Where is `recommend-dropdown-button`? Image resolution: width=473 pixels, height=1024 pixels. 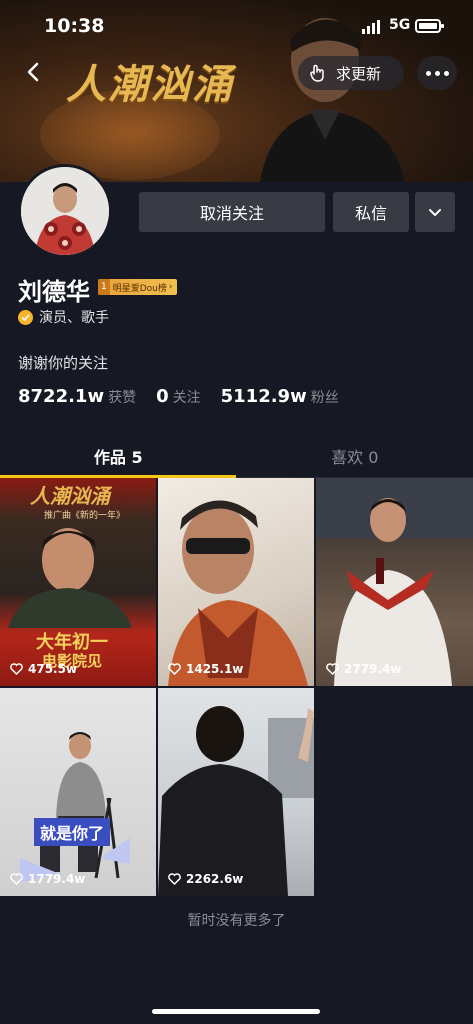 recommend-dropdown-button is located at coordinates (435, 212).